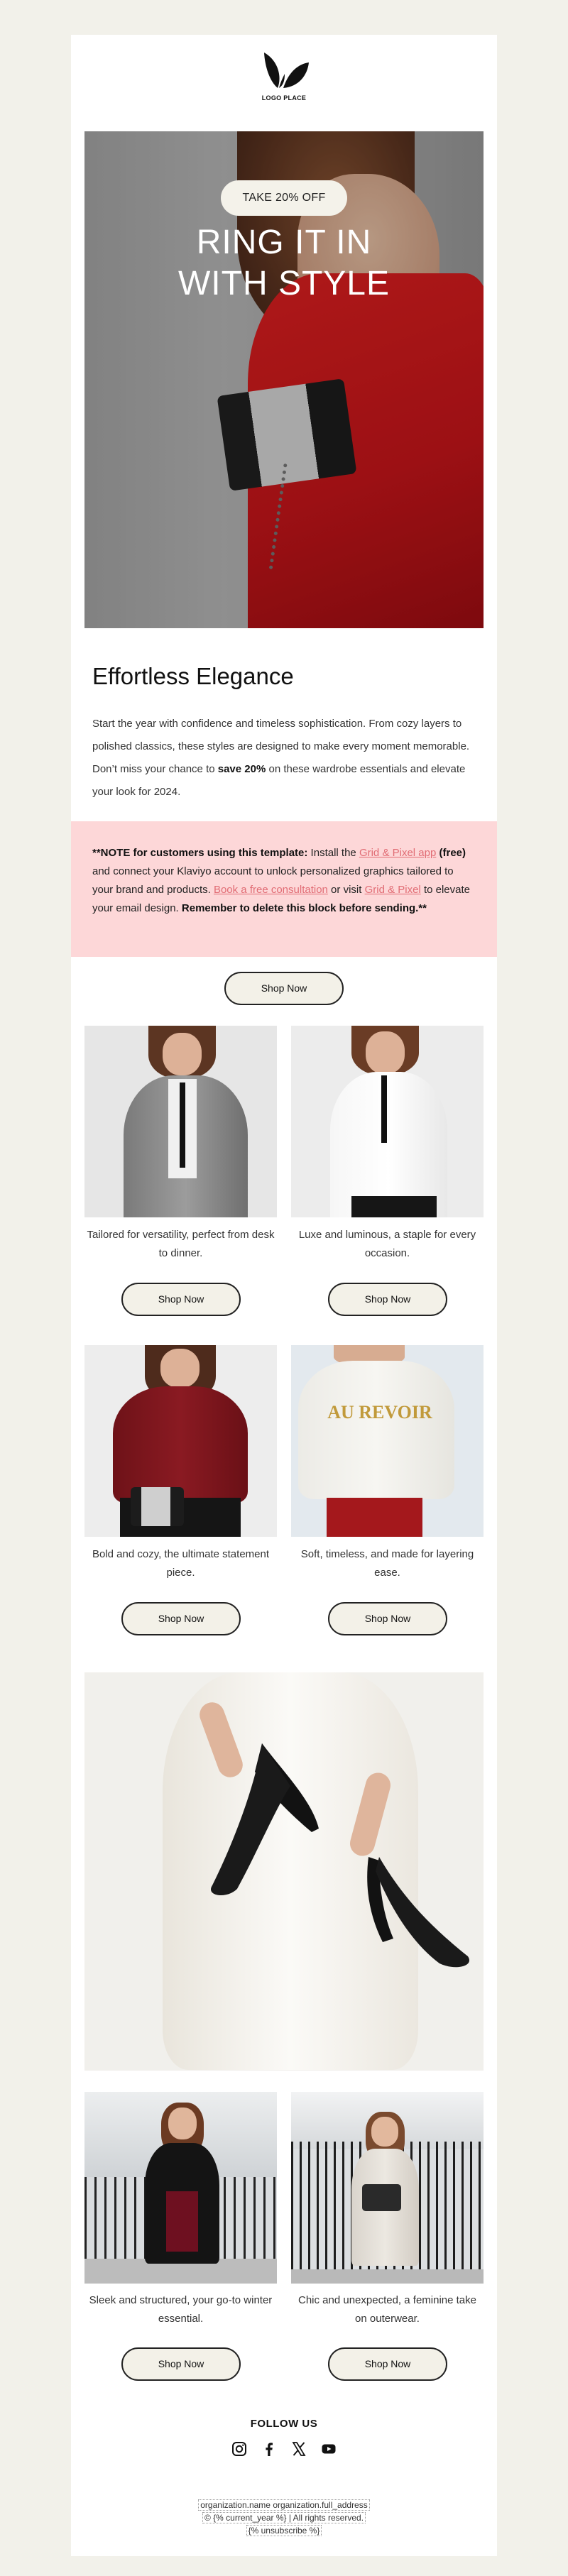 Image resolution: width=568 pixels, height=2576 pixels. I want to click on youtube-icon, so click(329, 2449).